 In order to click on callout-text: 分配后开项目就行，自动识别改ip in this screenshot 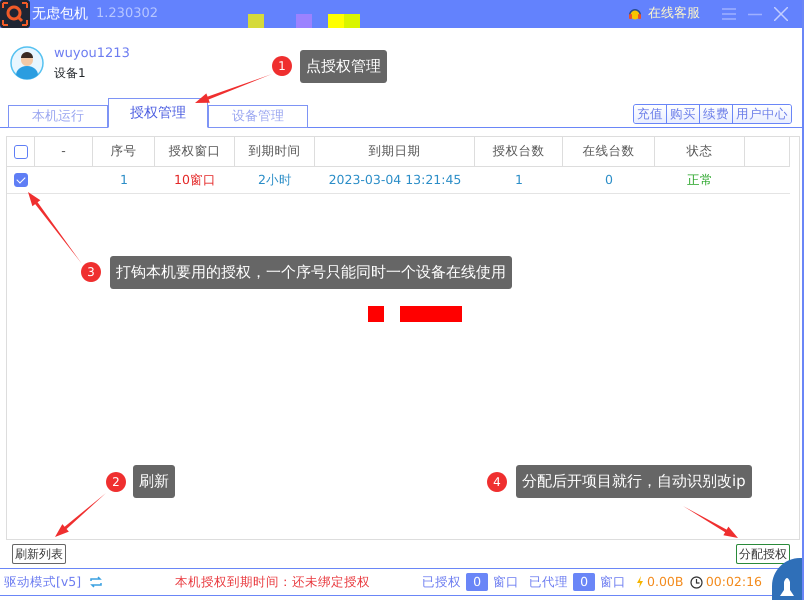, I will do `click(634, 481)`.